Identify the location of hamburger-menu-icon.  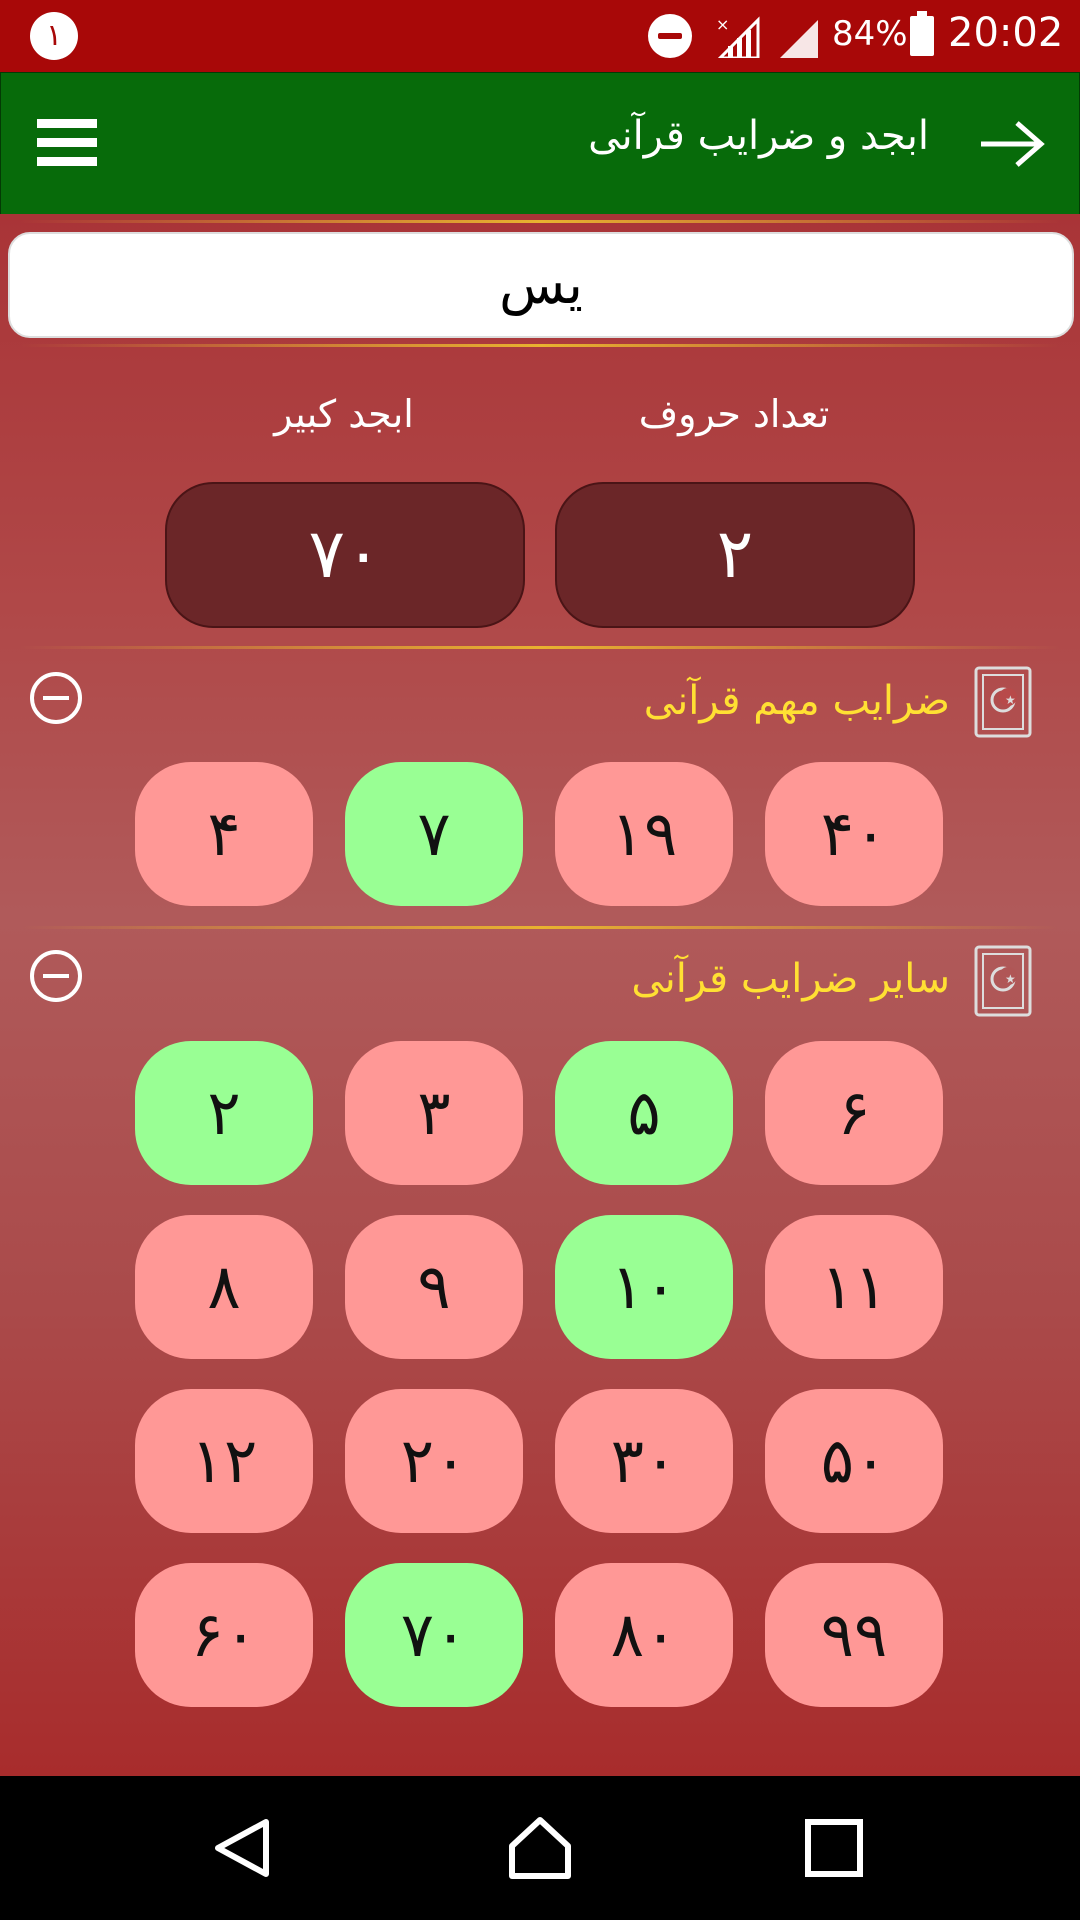
(67, 144).